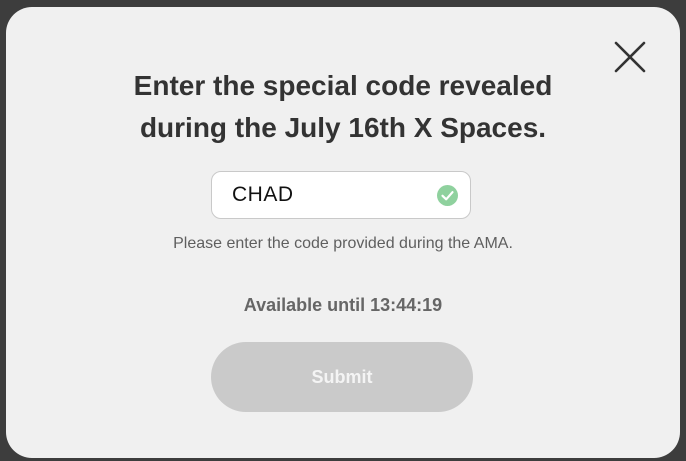 The image size is (686, 461). Describe the element at coordinates (343, 127) in the screenshot. I see `modal-title-line-2: during the July 16th X Spaces.` at that location.